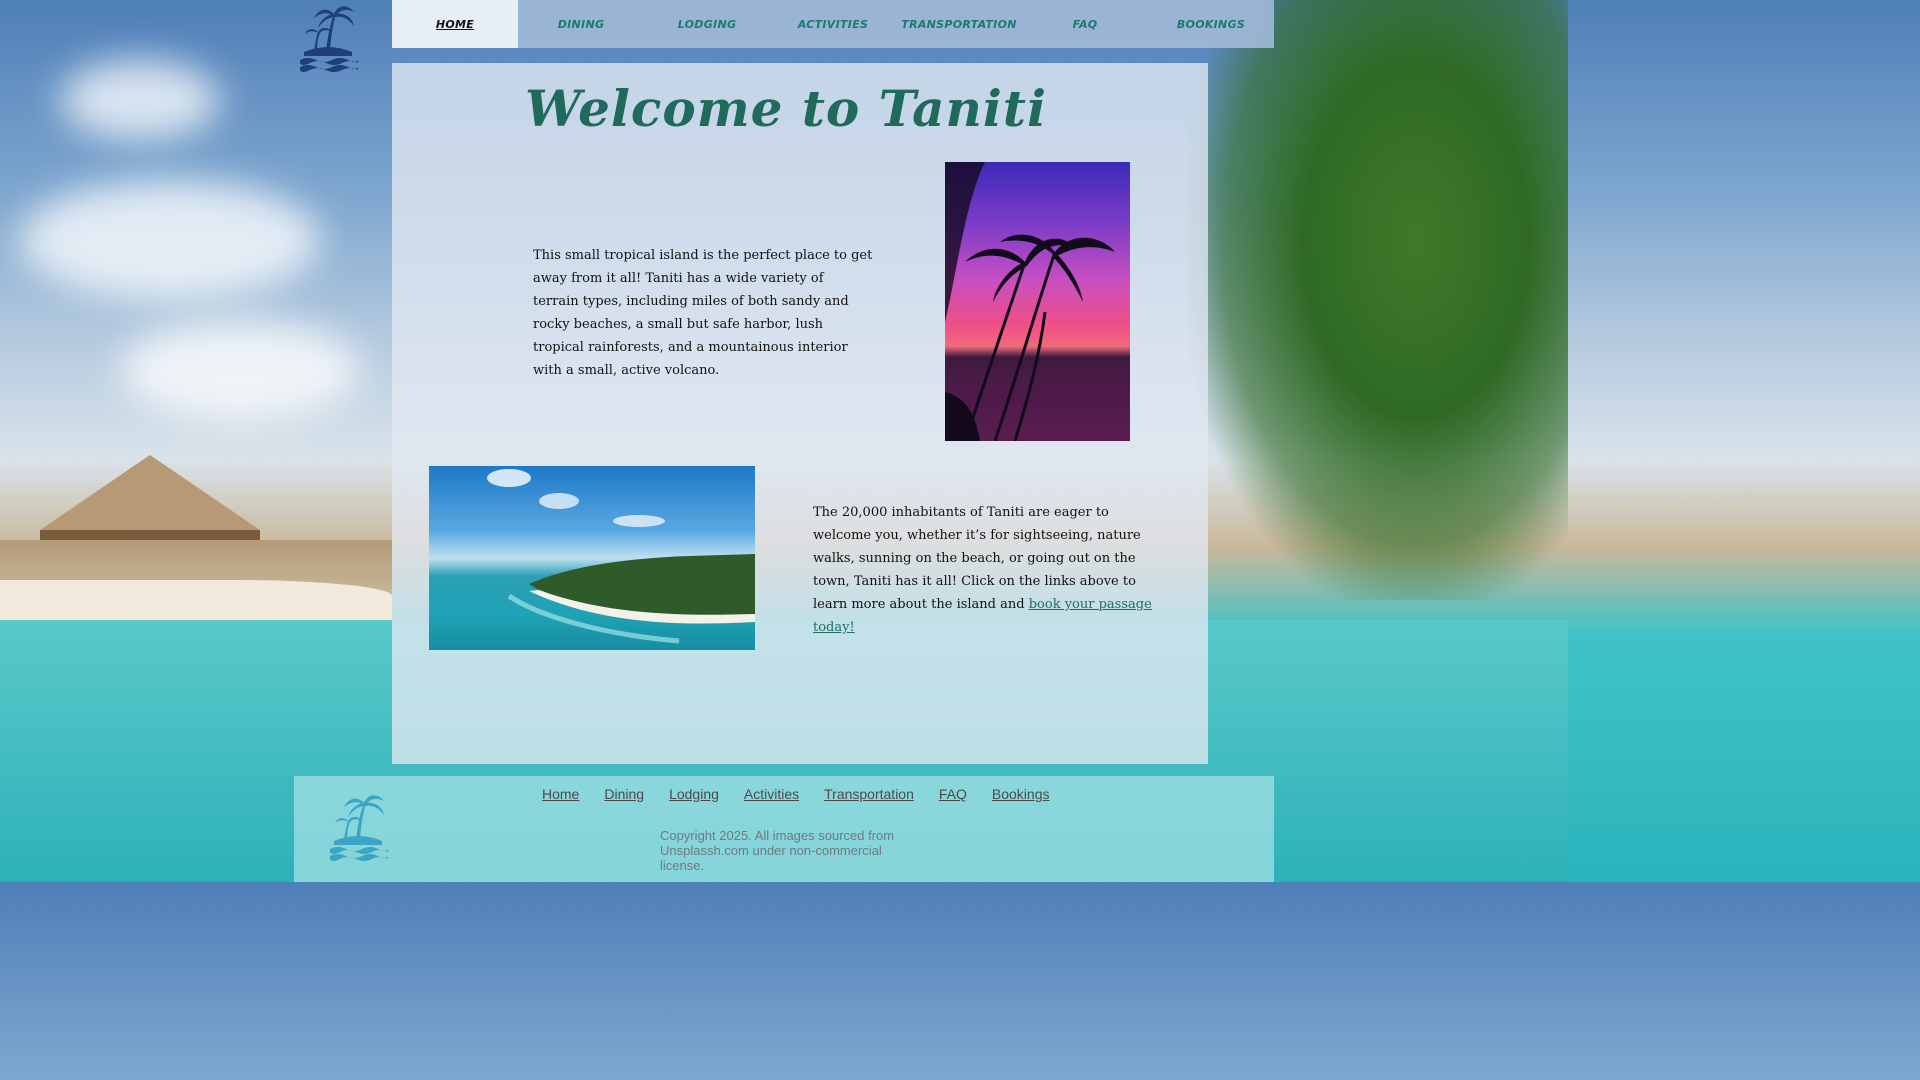 Image resolution: width=1920 pixels, height=1080 pixels. Describe the element at coordinates (694, 794) in the screenshot. I see `footer-link-lodging: Lodging` at that location.